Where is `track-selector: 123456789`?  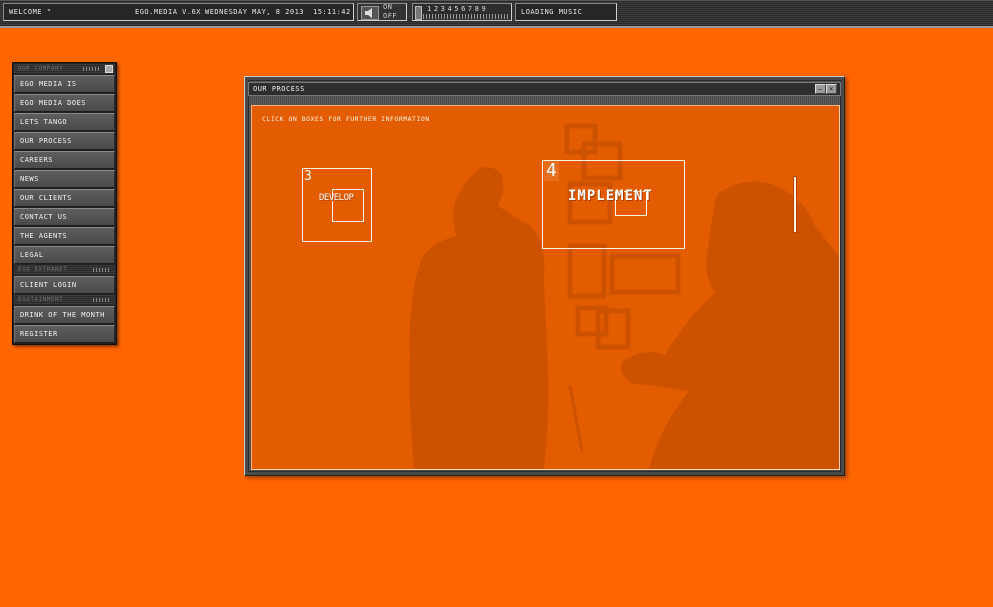 track-selector: 123456789 is located at coordinates (462, 12).